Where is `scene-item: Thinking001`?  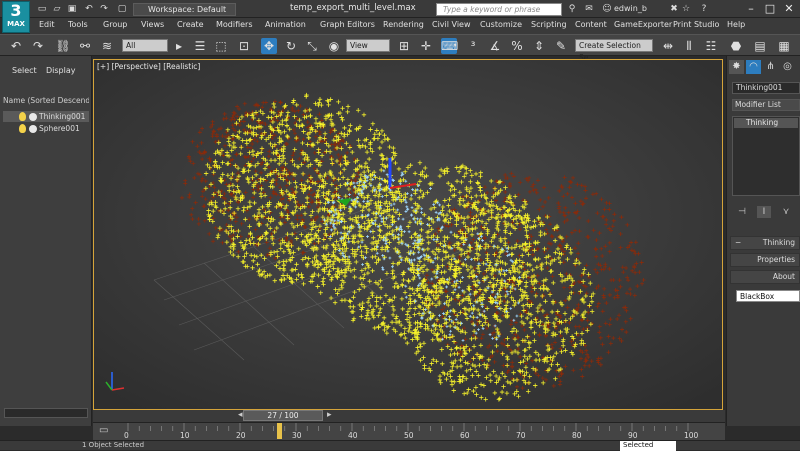
scene-item: Thinking001 is located at coordinates (46, 116).